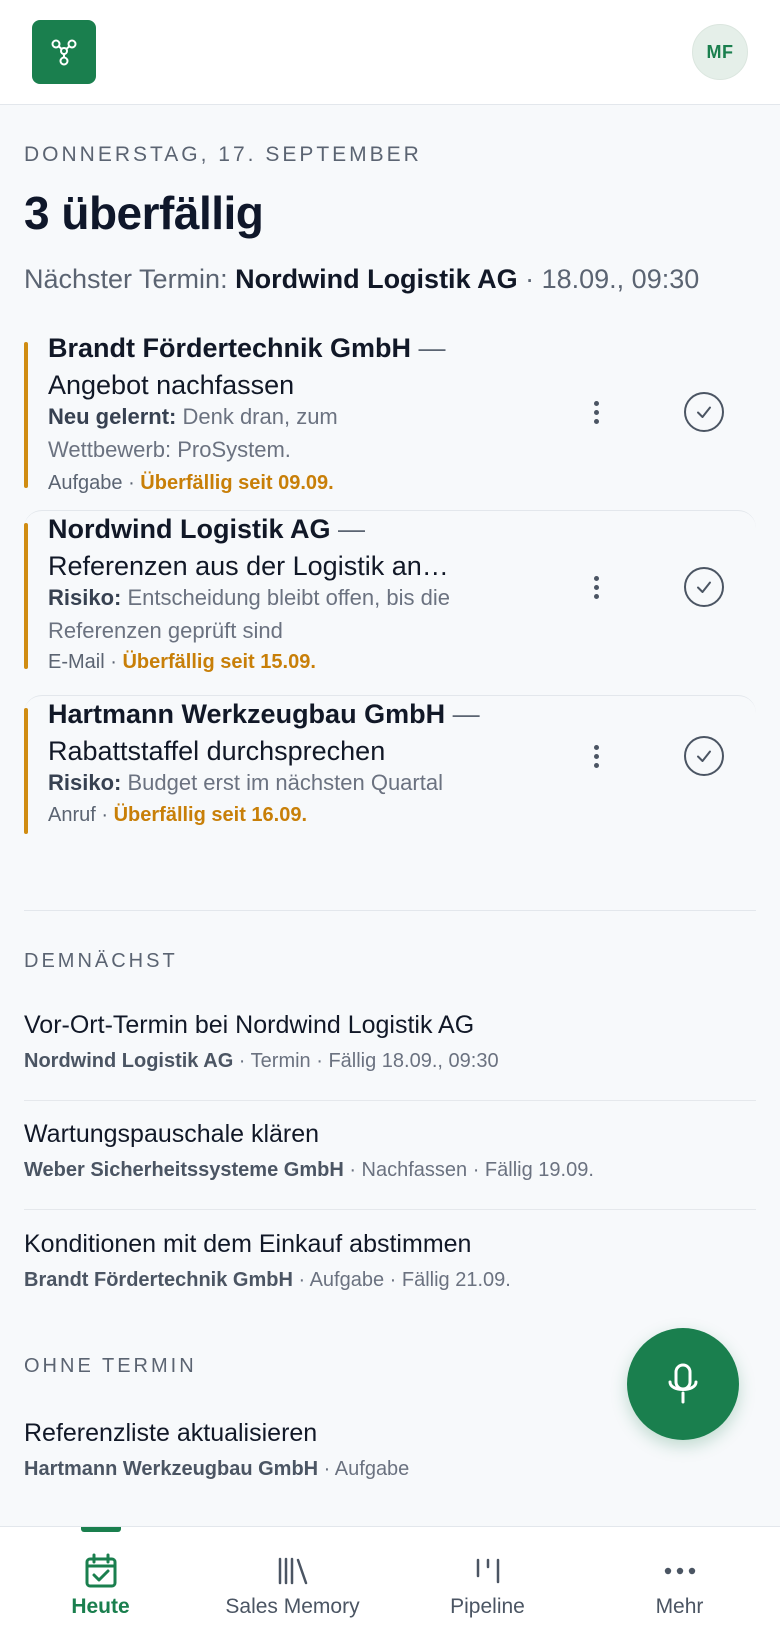  What do you see at coordinates (184, 1170) in the screenshot?
I see `item-company: Weber Sicherheitssysteme GmbH` at bounding box center [184, 1170].